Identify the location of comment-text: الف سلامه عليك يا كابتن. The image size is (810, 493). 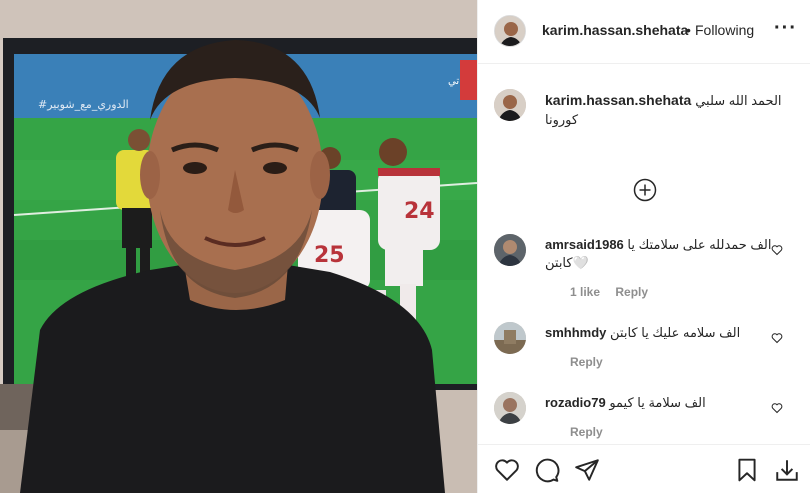
(675, 332).